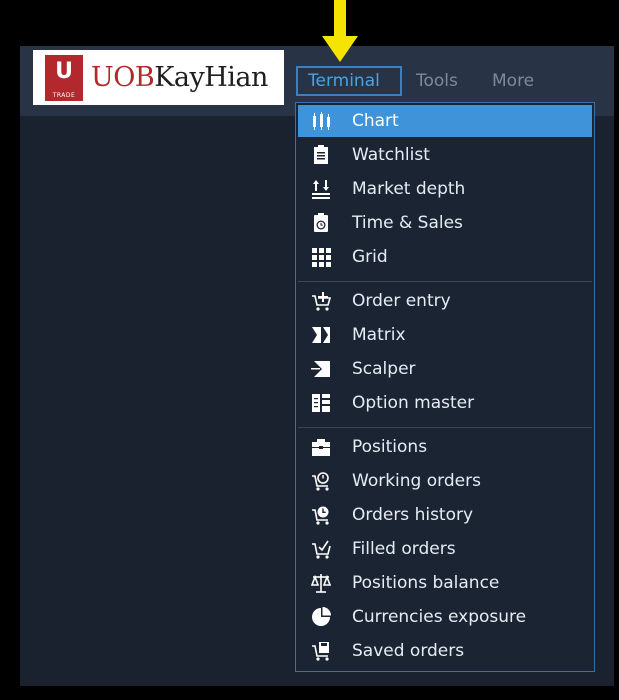 This screenshot has width=619, height=700. What do you see at coordinates (426, 583) in the screenshot?
I see `menu-item-label: Positions balance` at bounding box center [426, 583].